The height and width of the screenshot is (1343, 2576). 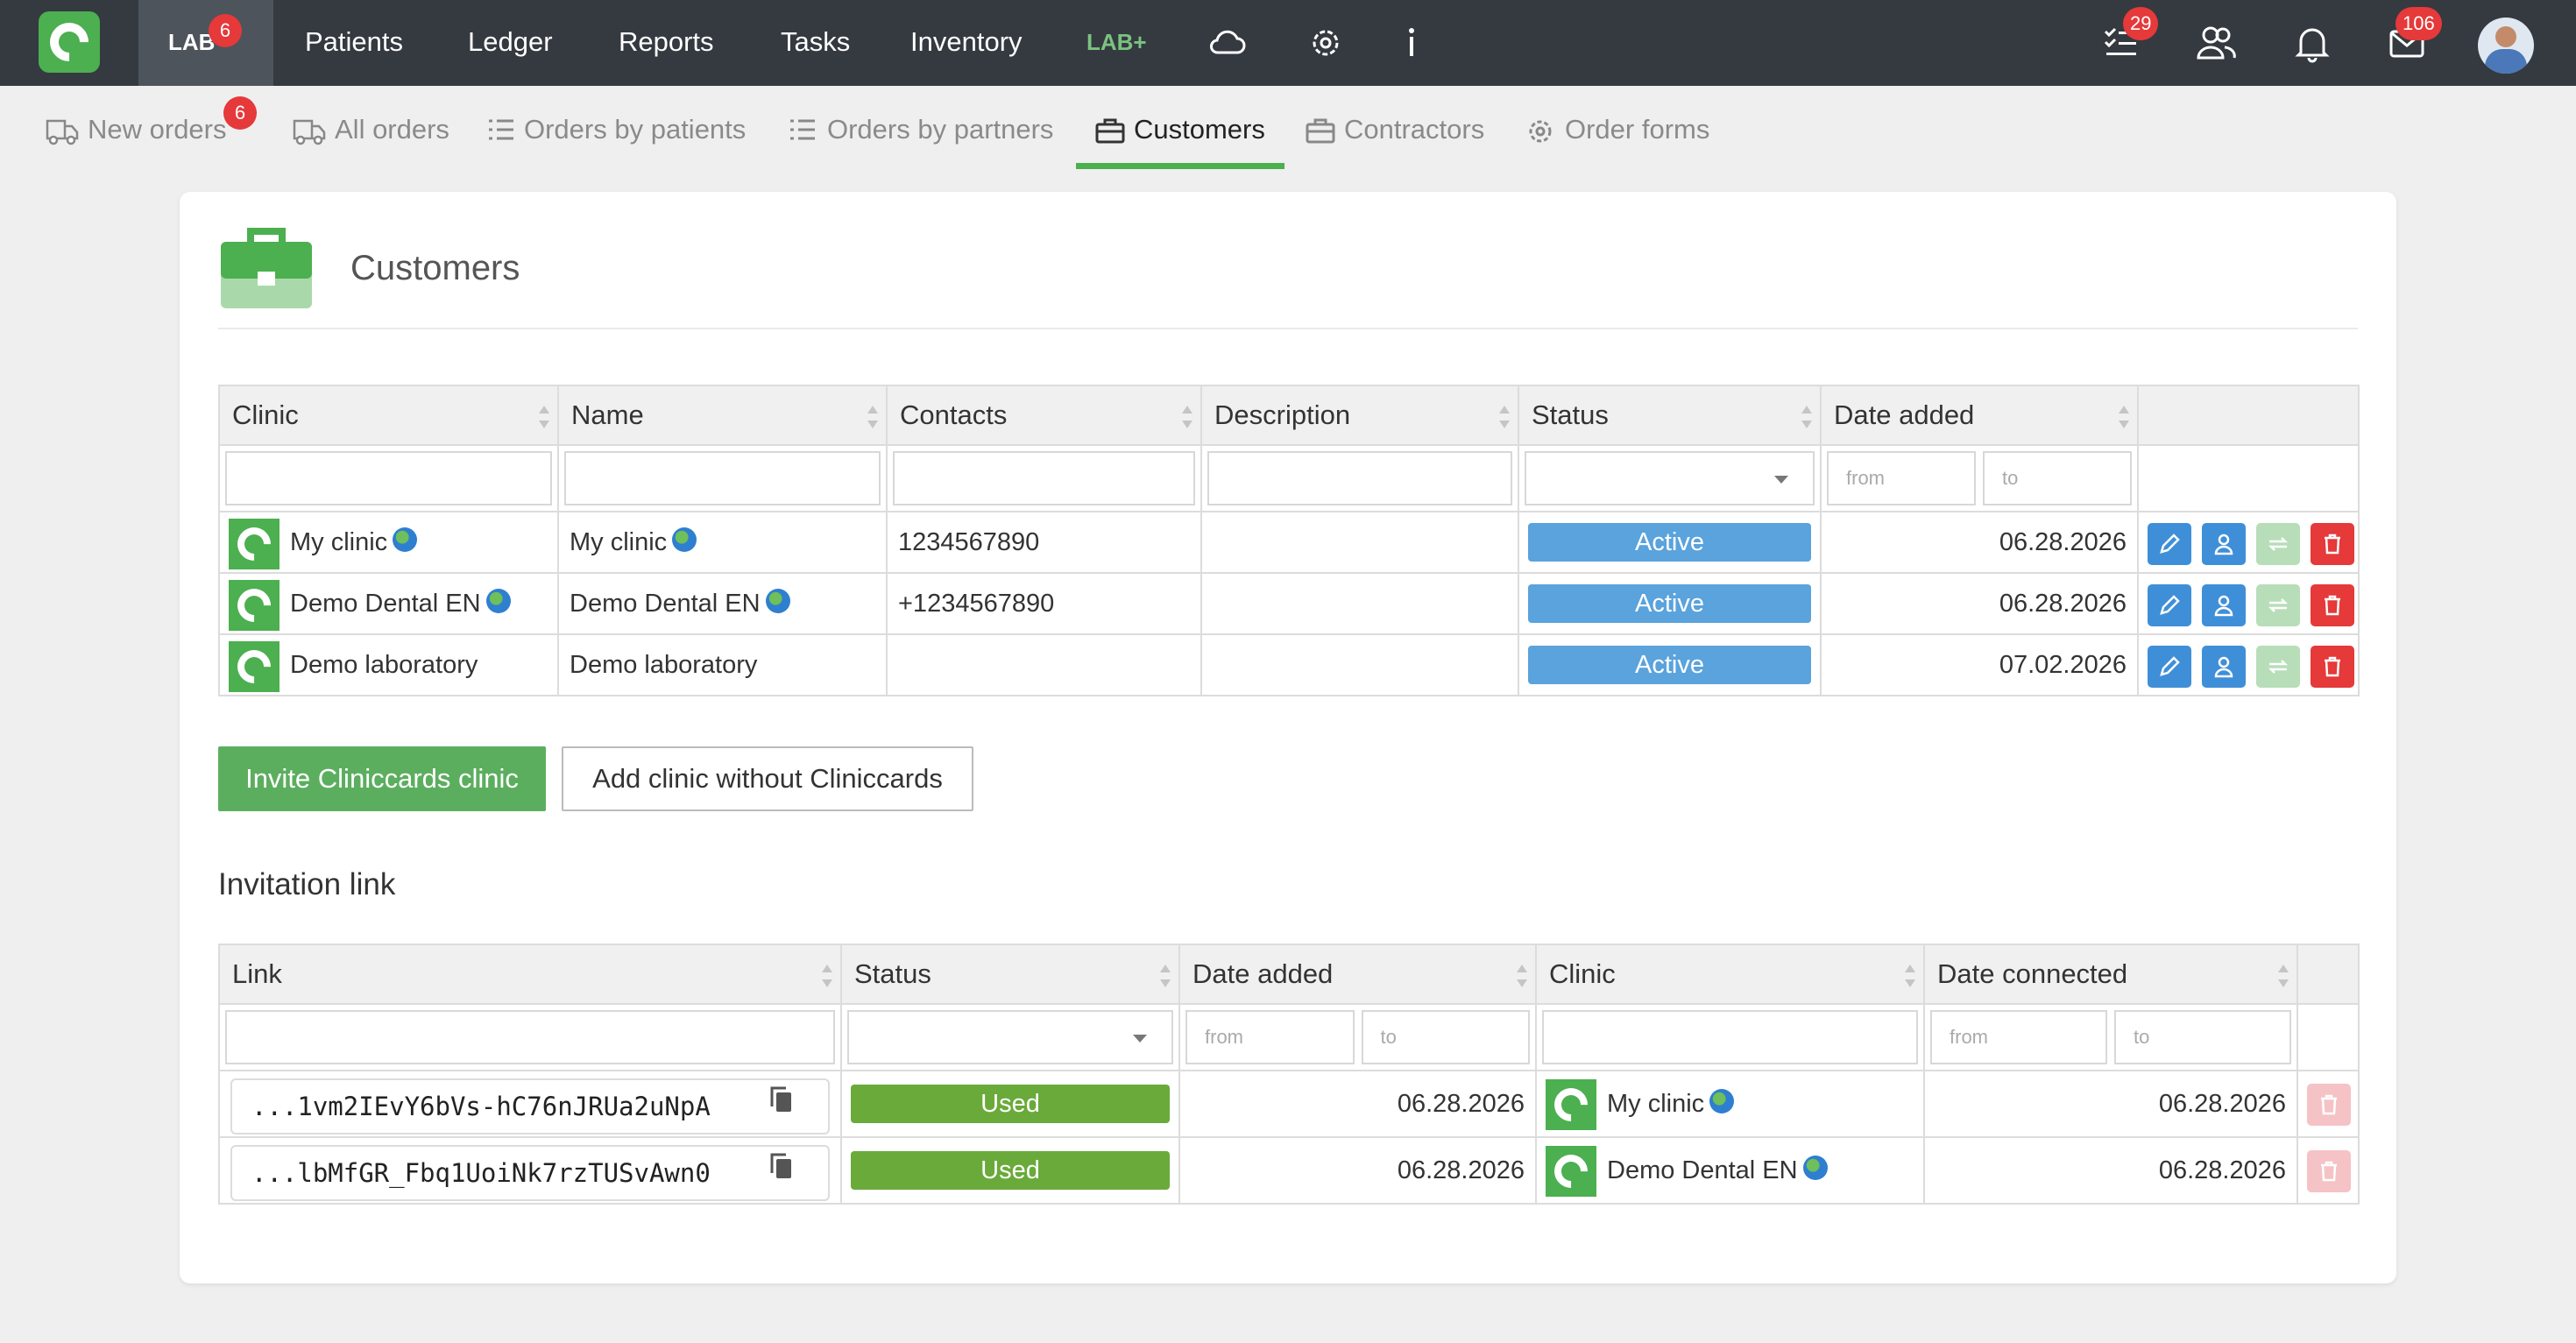 What do you see at coordinates (1414, 129) in the screenshot?
I see `tab-contractors-label: Contractors` at bounding box center [1414, 129].